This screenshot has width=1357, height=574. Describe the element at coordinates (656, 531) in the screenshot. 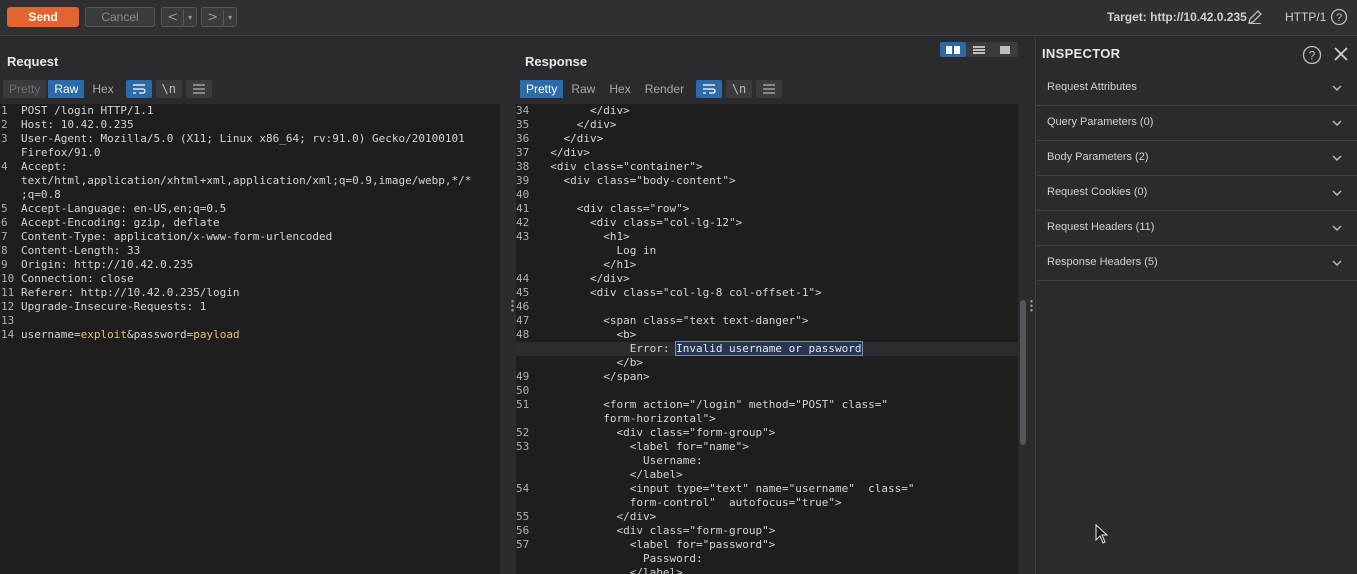

I see `response-line-text: <div class="form-group">` at that location.